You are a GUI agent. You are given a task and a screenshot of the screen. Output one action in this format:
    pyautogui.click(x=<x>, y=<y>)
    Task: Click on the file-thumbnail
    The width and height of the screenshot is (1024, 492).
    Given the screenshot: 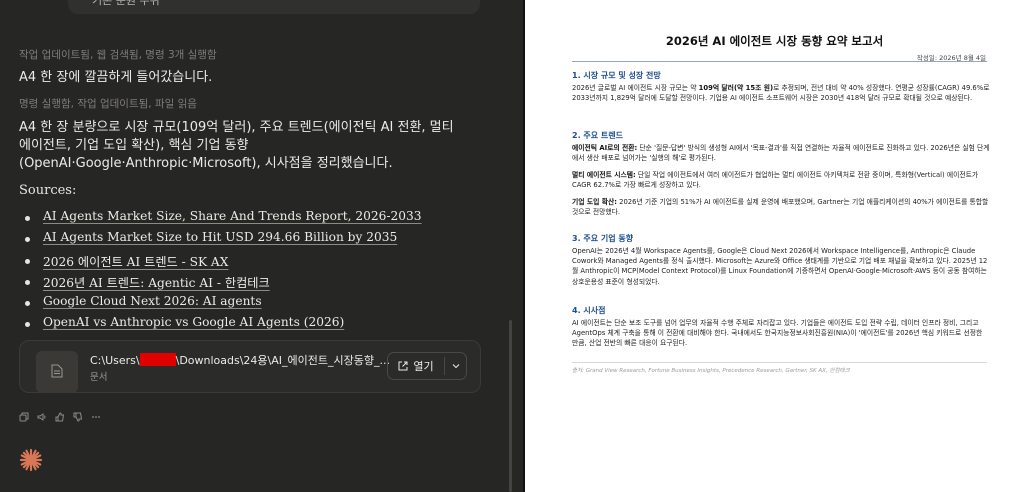 What is the action you would take?
    pyautogui.click(x=57, y=372)
    